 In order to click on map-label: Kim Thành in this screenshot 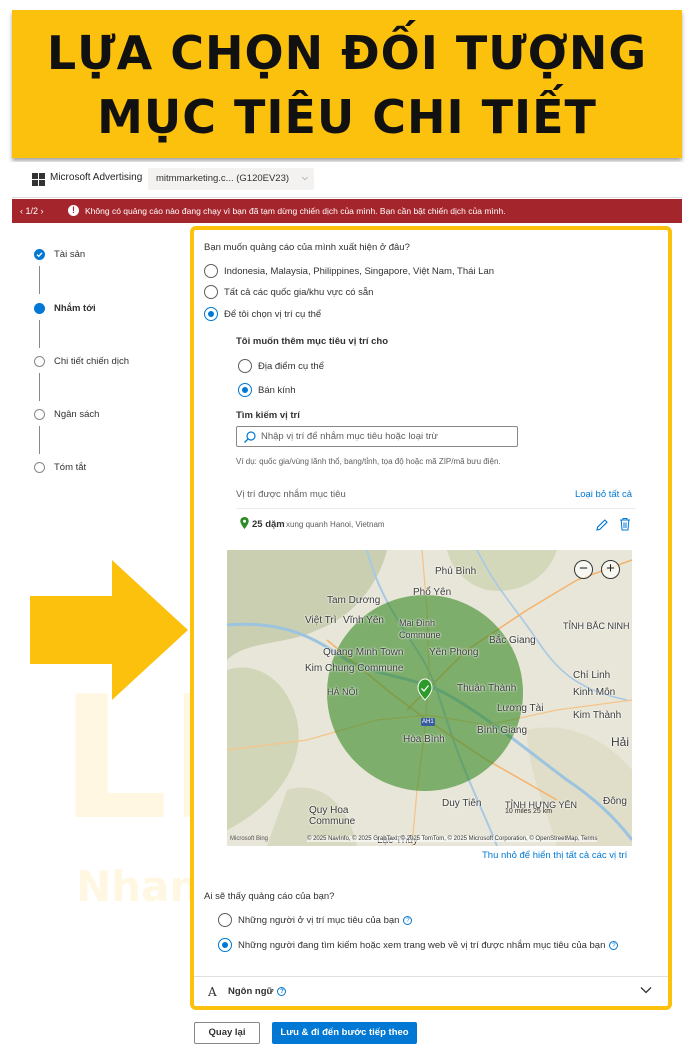, I will do `click(597, 715)`.